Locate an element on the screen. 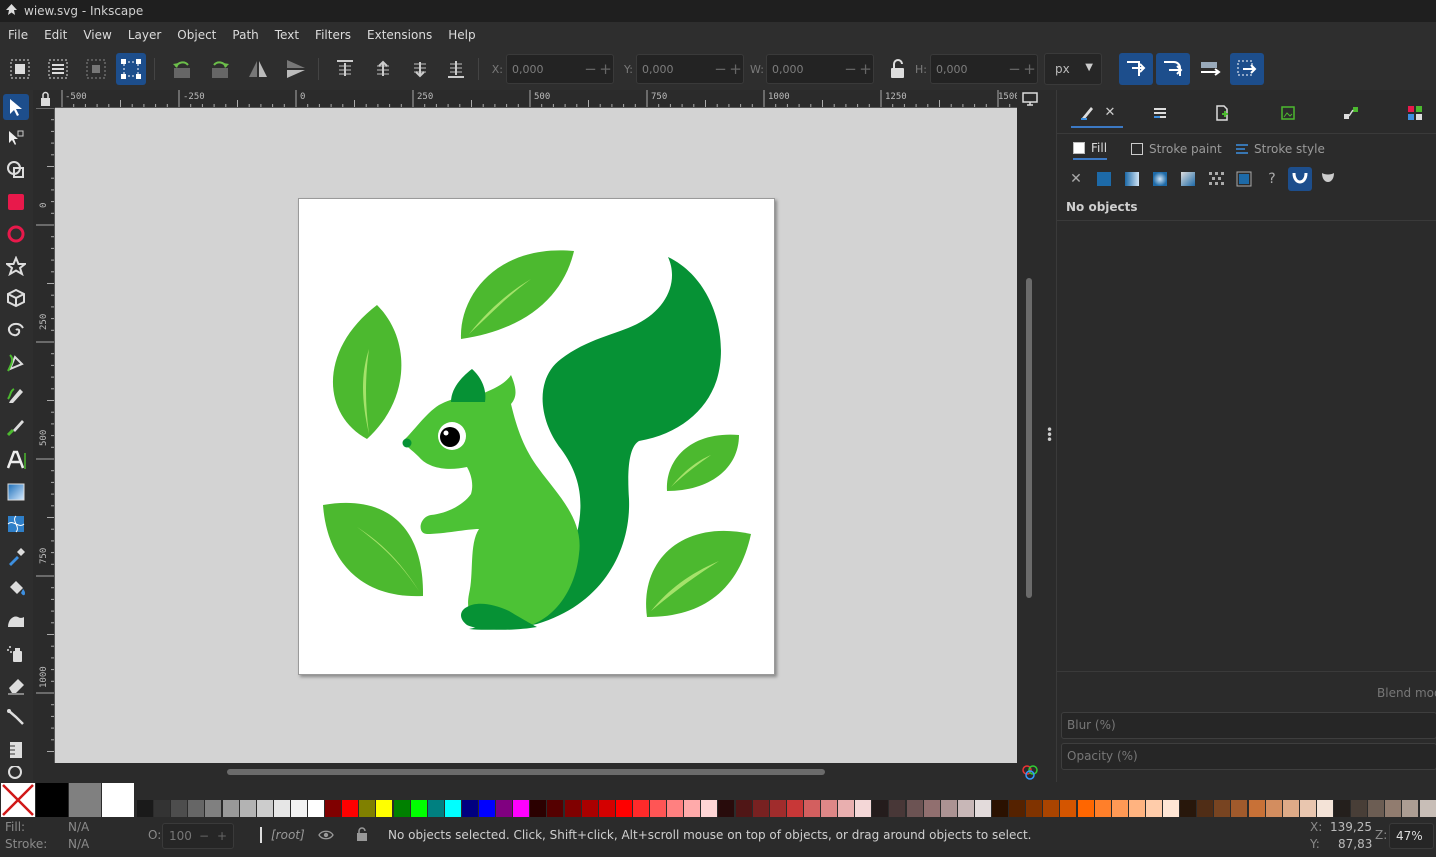 The image size is (1436, 857). fill-rule-evenodd-button is located at coordinates (1300, 179).